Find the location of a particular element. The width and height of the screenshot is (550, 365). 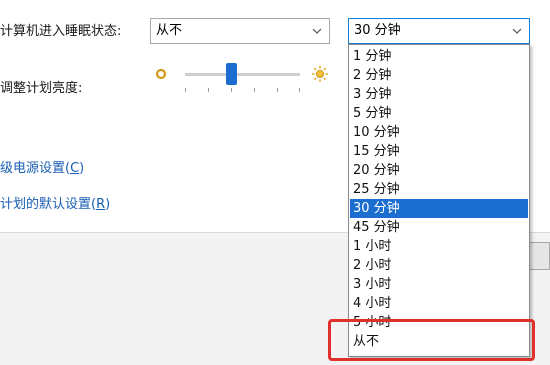

dropdown-option: 30 分钟 is located at coordinates (439, 208).